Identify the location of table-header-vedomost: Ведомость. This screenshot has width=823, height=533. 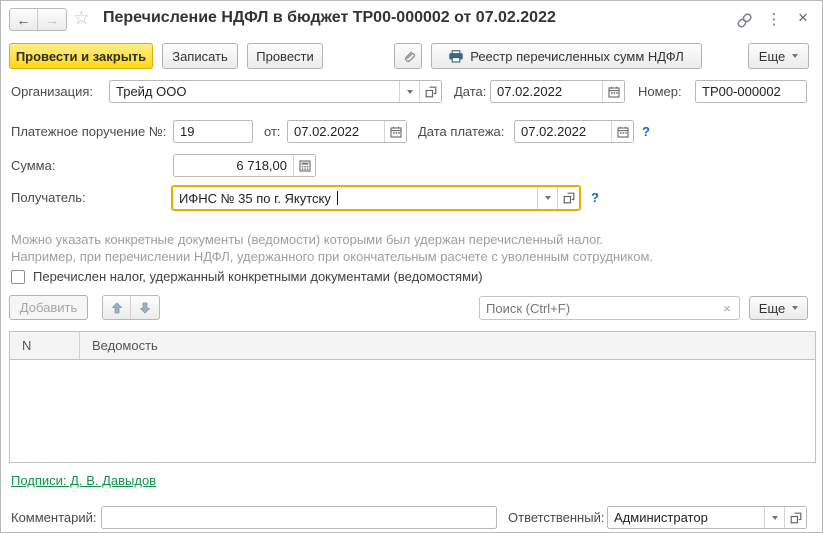
(125, 345).